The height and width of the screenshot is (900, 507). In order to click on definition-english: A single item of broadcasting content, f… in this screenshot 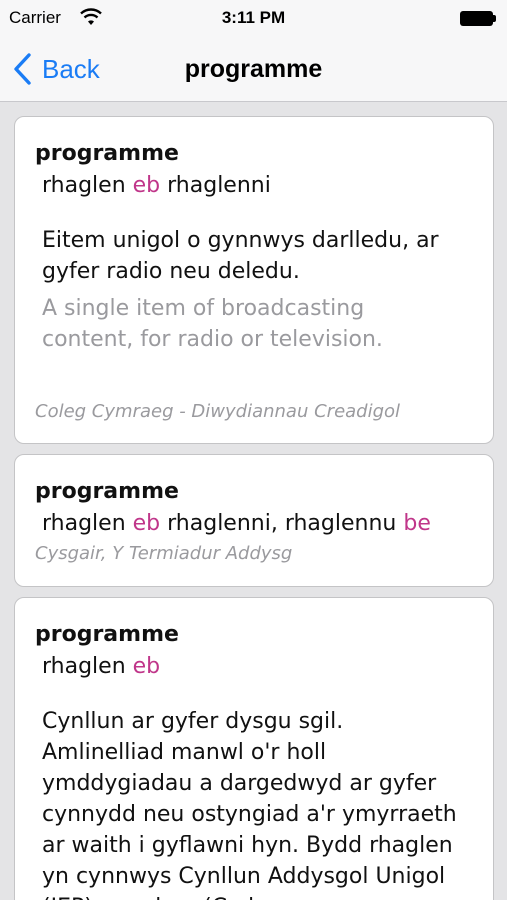, I will do `click(212, 324)`.